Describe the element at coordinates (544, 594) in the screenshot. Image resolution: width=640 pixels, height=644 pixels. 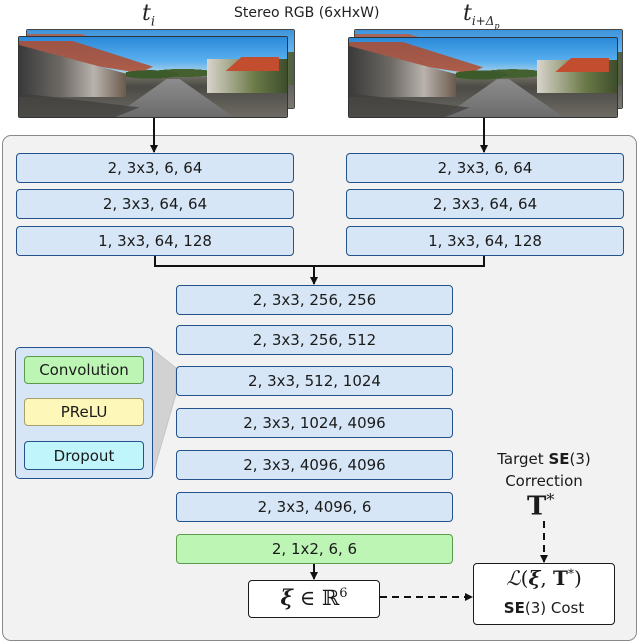
I see `loss-box: ℒ(ξ, T*) SE(3) Cost` at that location.